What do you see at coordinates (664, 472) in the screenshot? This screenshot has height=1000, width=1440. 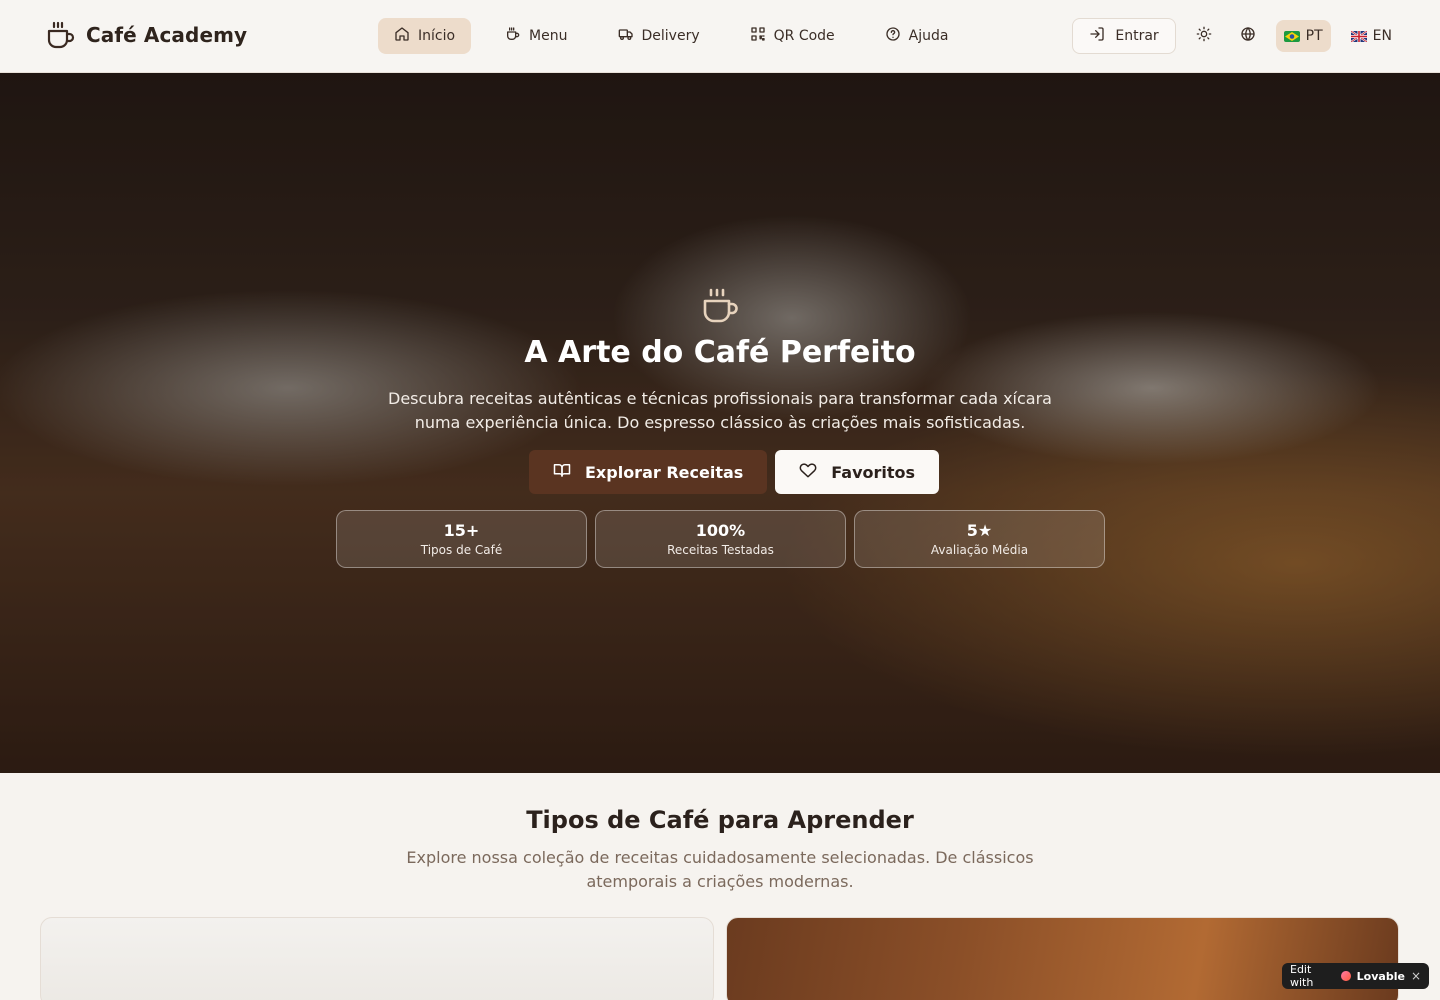 I see `explore-recipes-label: Explorar Receitas` at bounding box center [664, 472].